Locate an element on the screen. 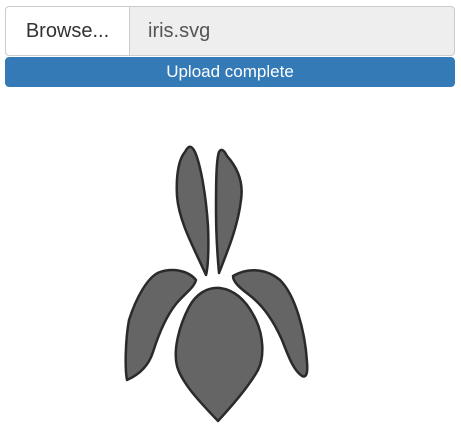 This screenshot has width=461, height=443. progress-label: Upload complete is located at coordinates (230, 71).